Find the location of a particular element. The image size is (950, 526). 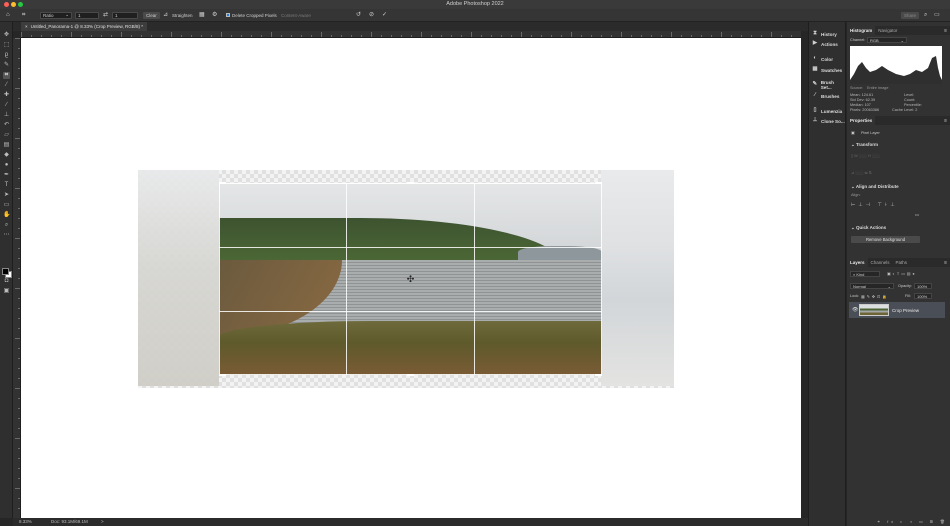

lock-icons: ▦✎✥⊡🔒 is located at coordinates (875, 296).